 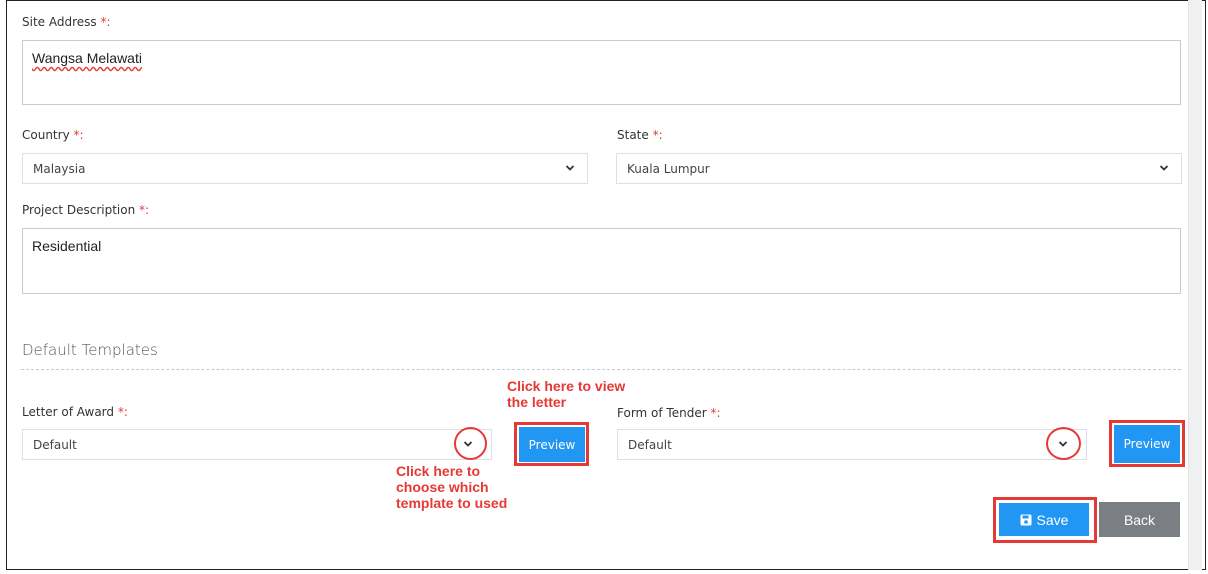 What do you see at coordinates (899, 168) in the screenshot?
I see `state-select: Kuala Lumpur` at bounding box center [899, 168].